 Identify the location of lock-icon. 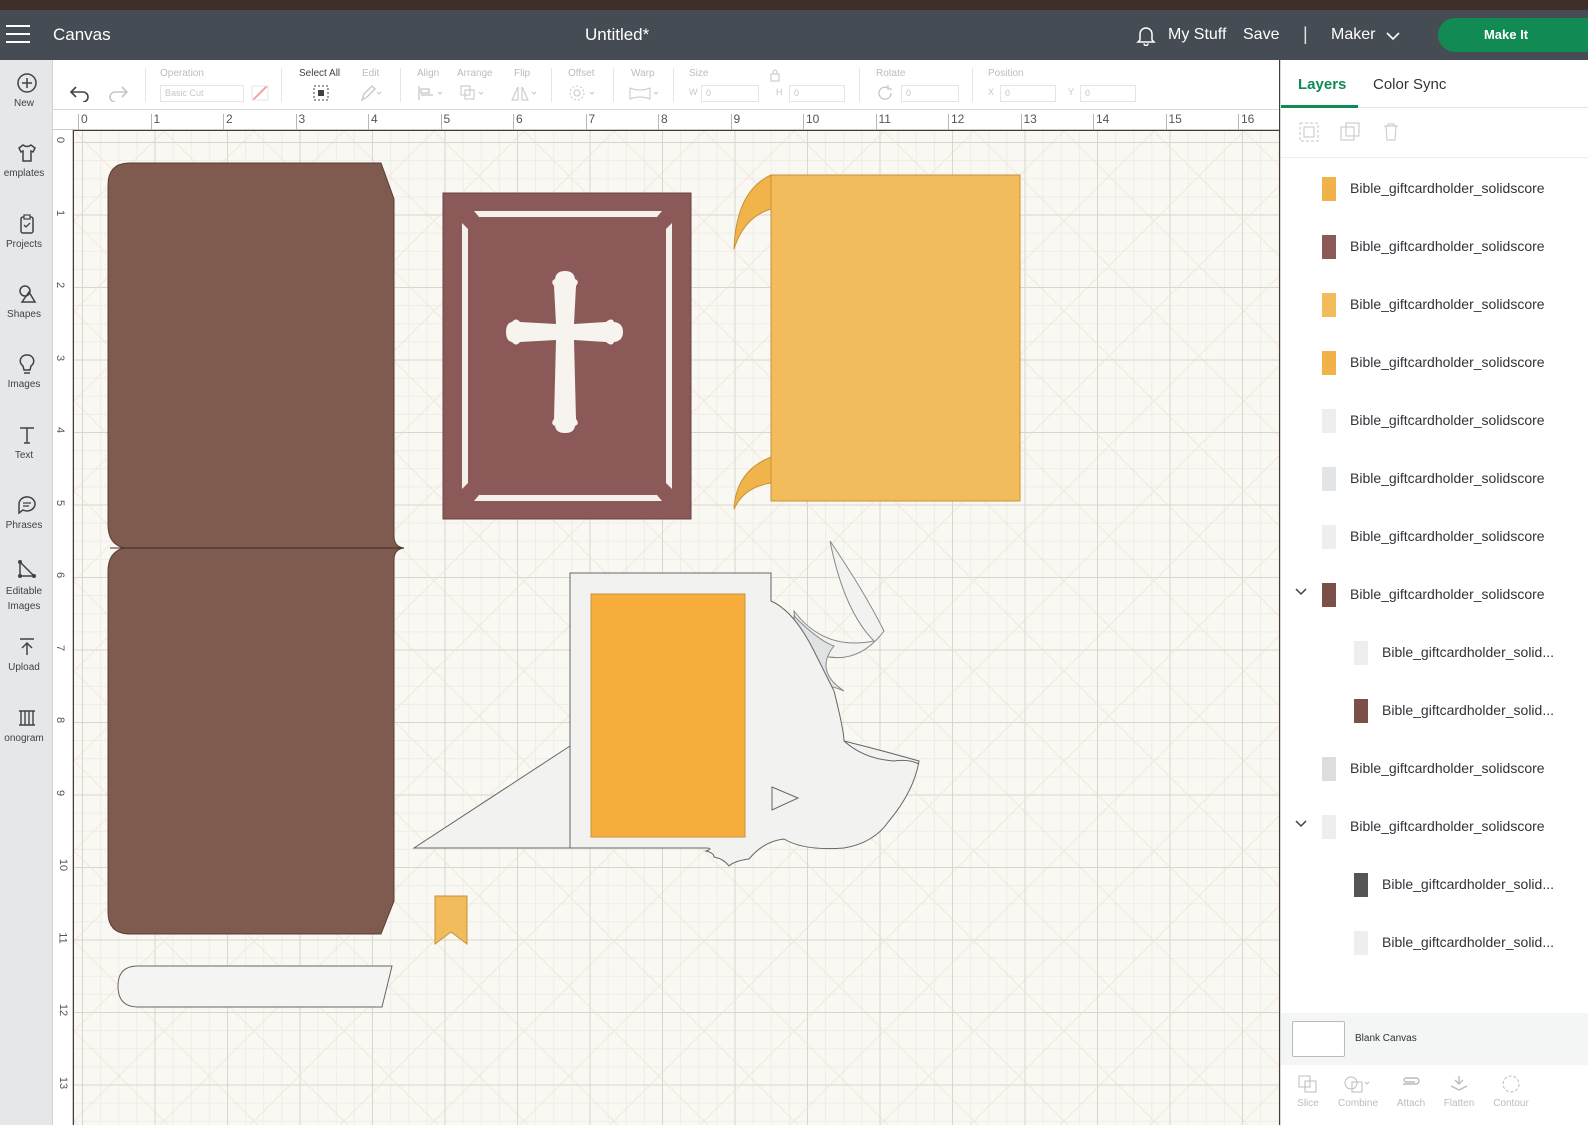
(775, 75).